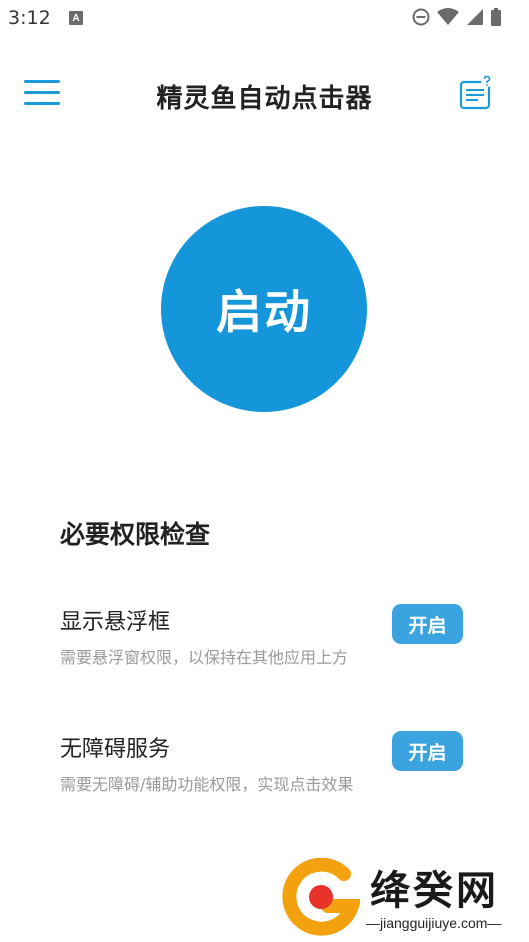  I want to click on permissions-section-title: 必要权限检查, so click(135, 534).